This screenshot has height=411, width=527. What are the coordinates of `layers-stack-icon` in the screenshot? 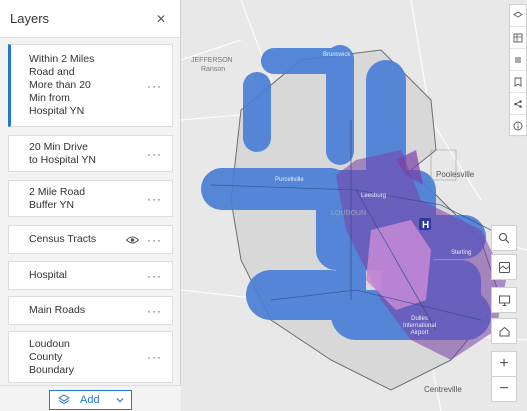 It's located at (64, 399).